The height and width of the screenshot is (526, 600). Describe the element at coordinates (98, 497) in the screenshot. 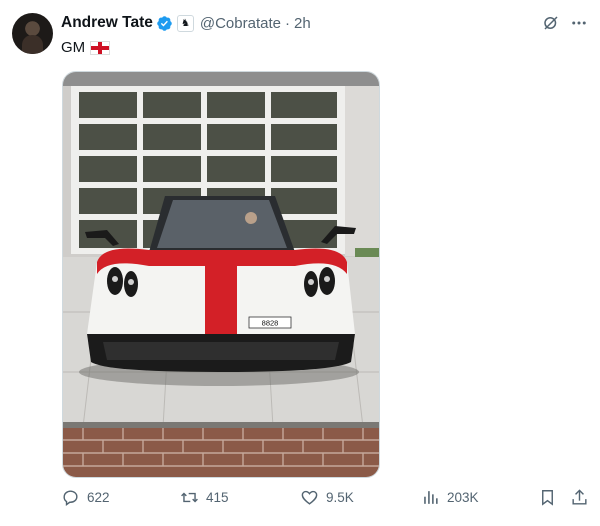

I see `reply-count: 622` at that location.